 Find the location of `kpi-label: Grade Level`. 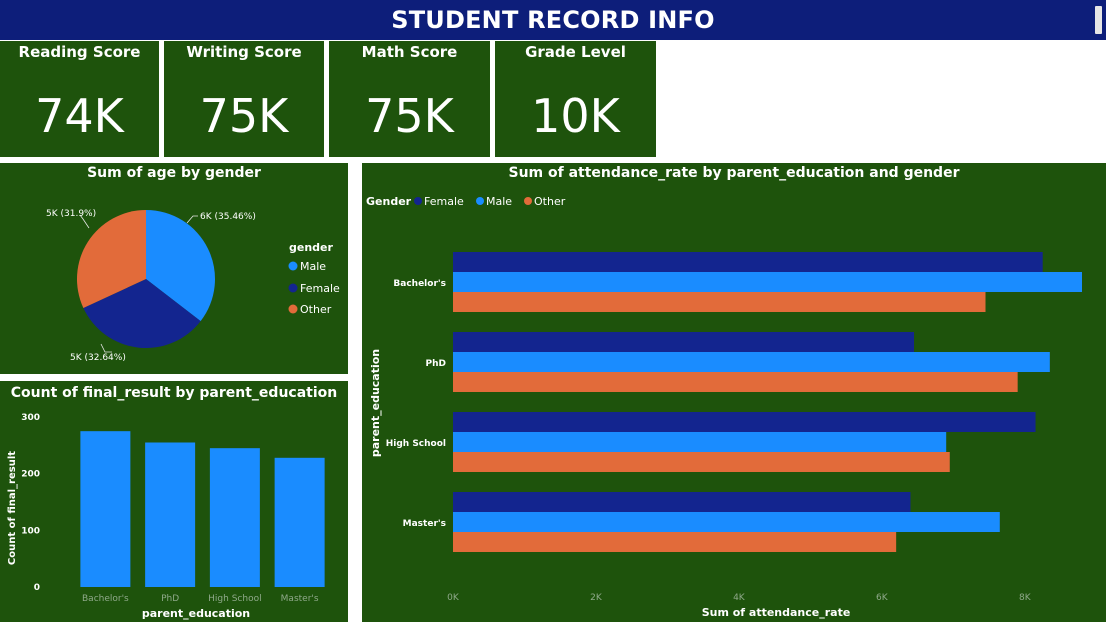

kpi-label: Grade Level is located at coordinates (575, 52).